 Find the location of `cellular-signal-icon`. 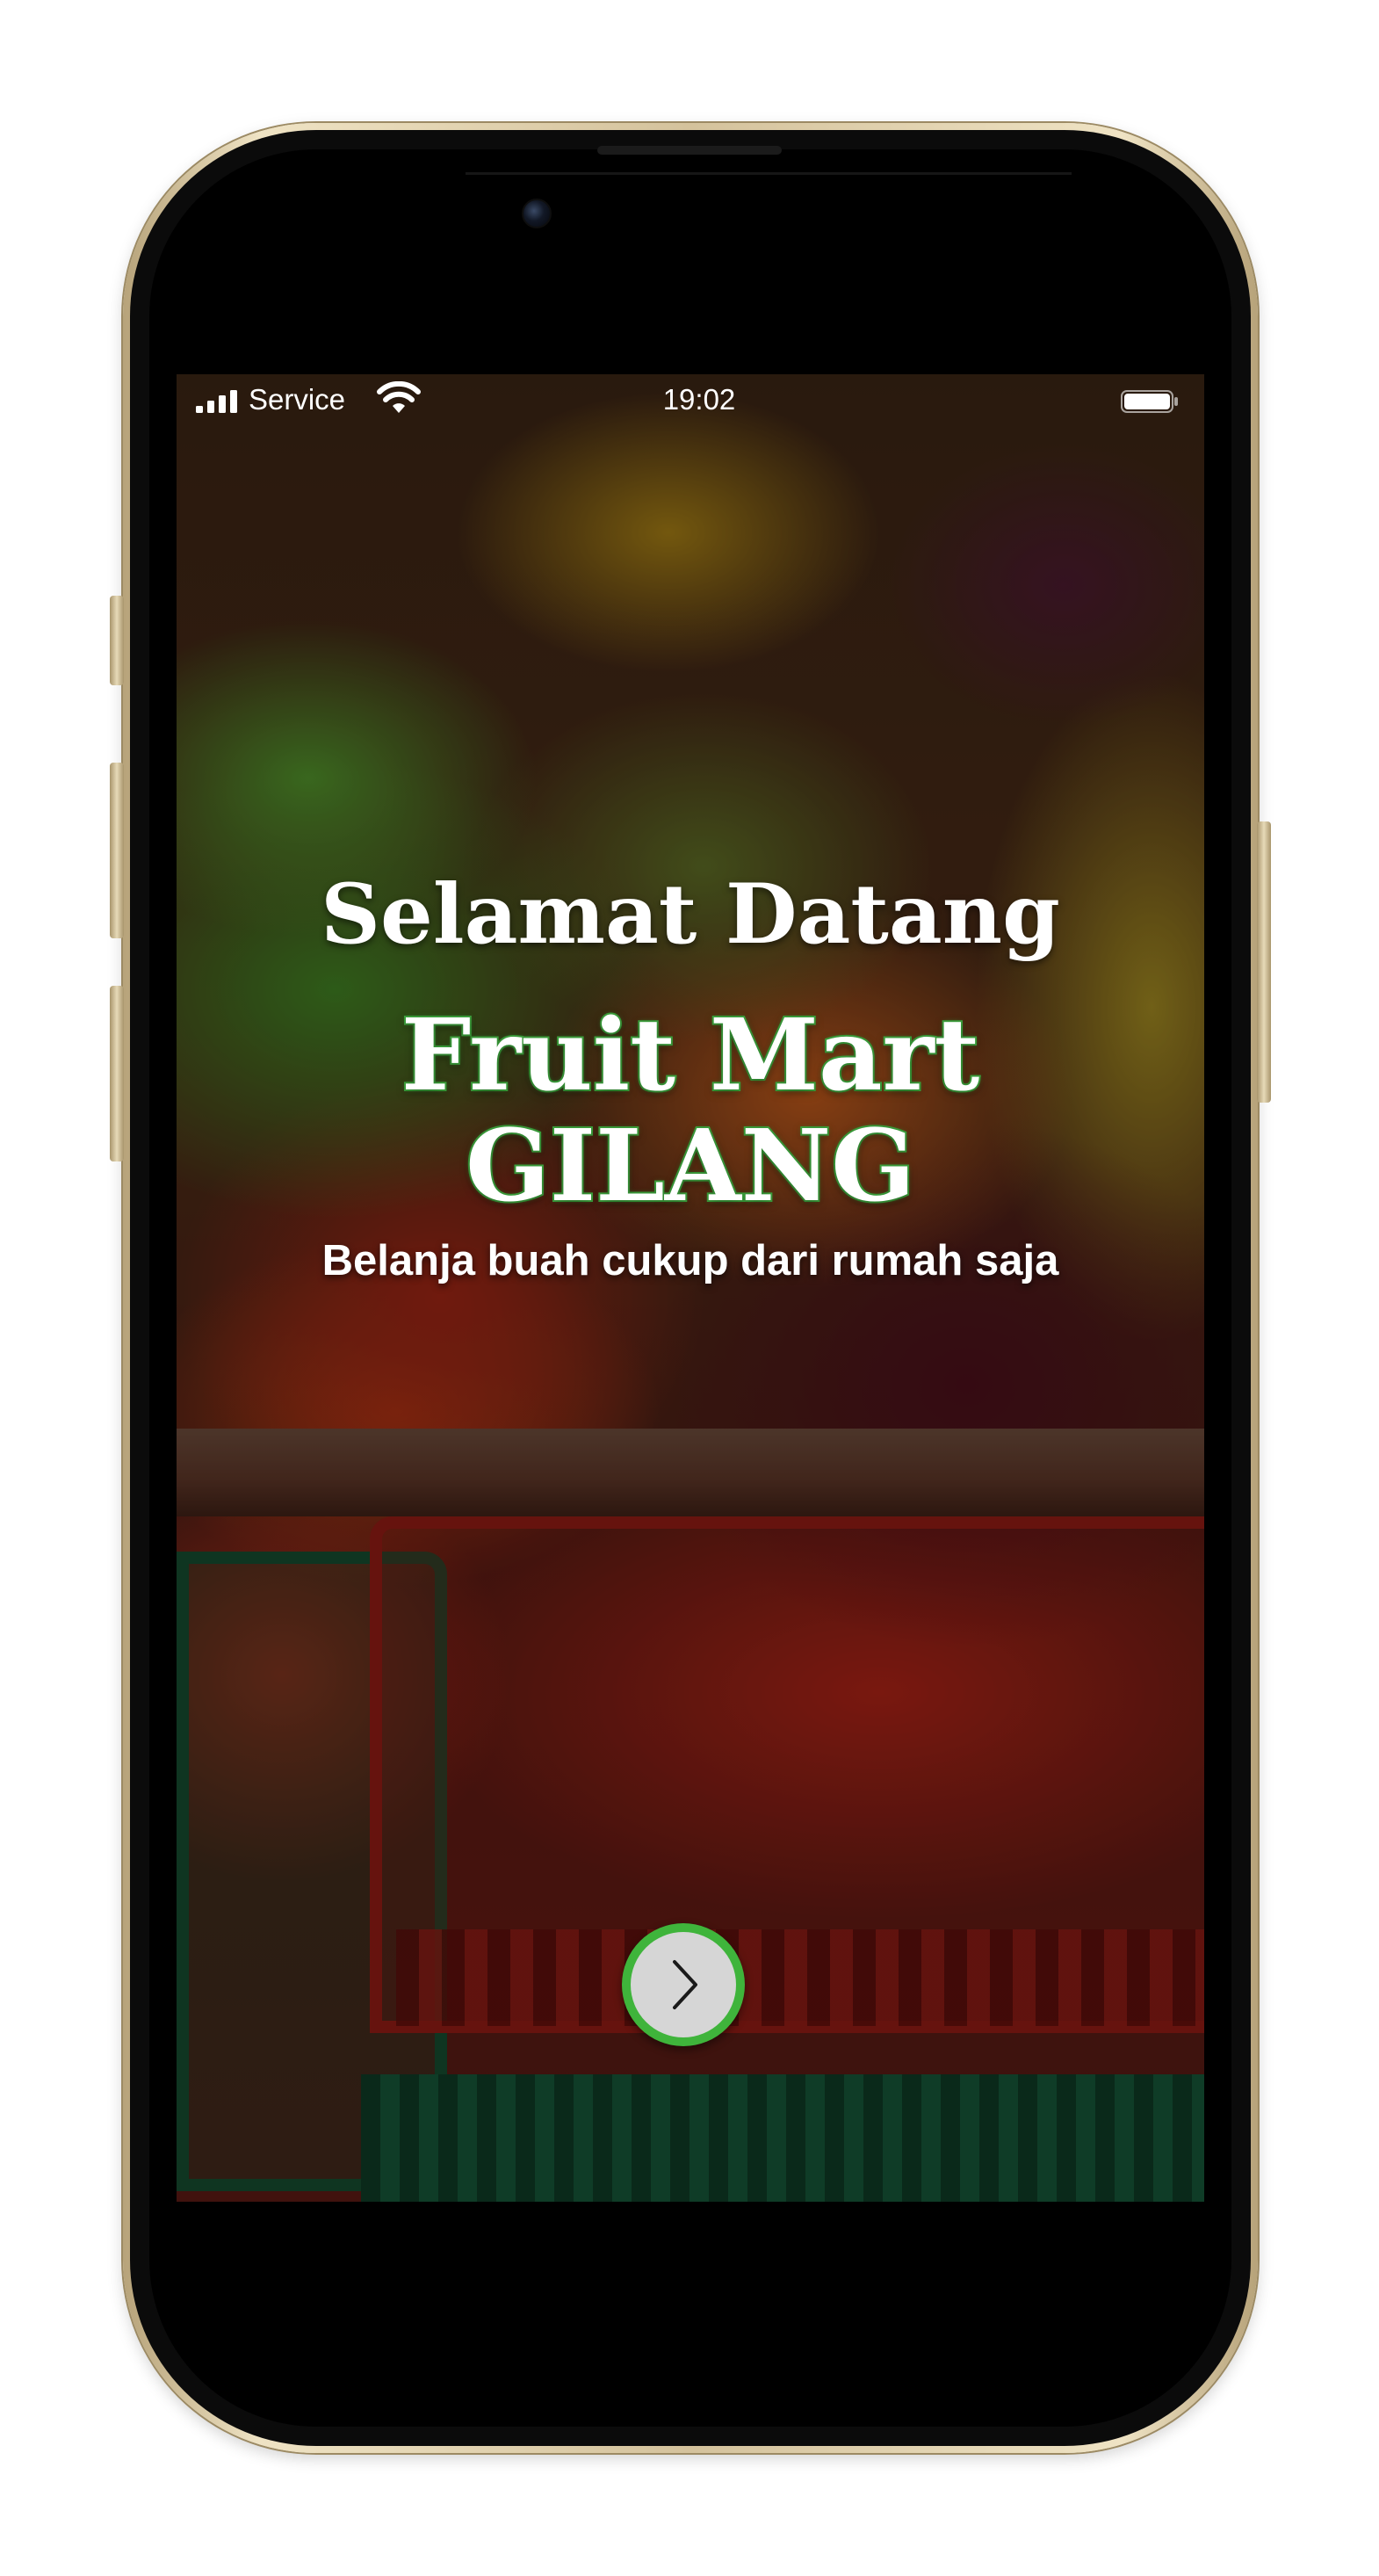

cellular-signal-icon is located at coordinates (216, 401).